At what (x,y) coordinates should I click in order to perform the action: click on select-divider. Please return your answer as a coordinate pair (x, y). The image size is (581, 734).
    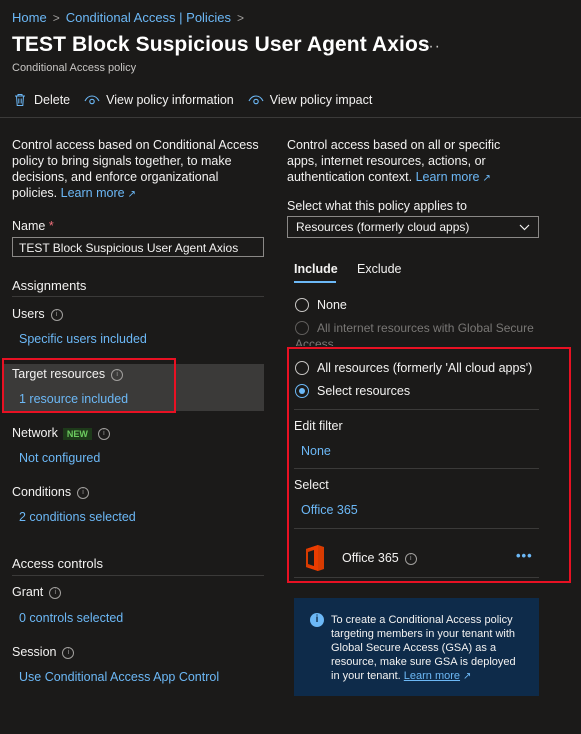
    Looking at the image, I should click on (416, 528).